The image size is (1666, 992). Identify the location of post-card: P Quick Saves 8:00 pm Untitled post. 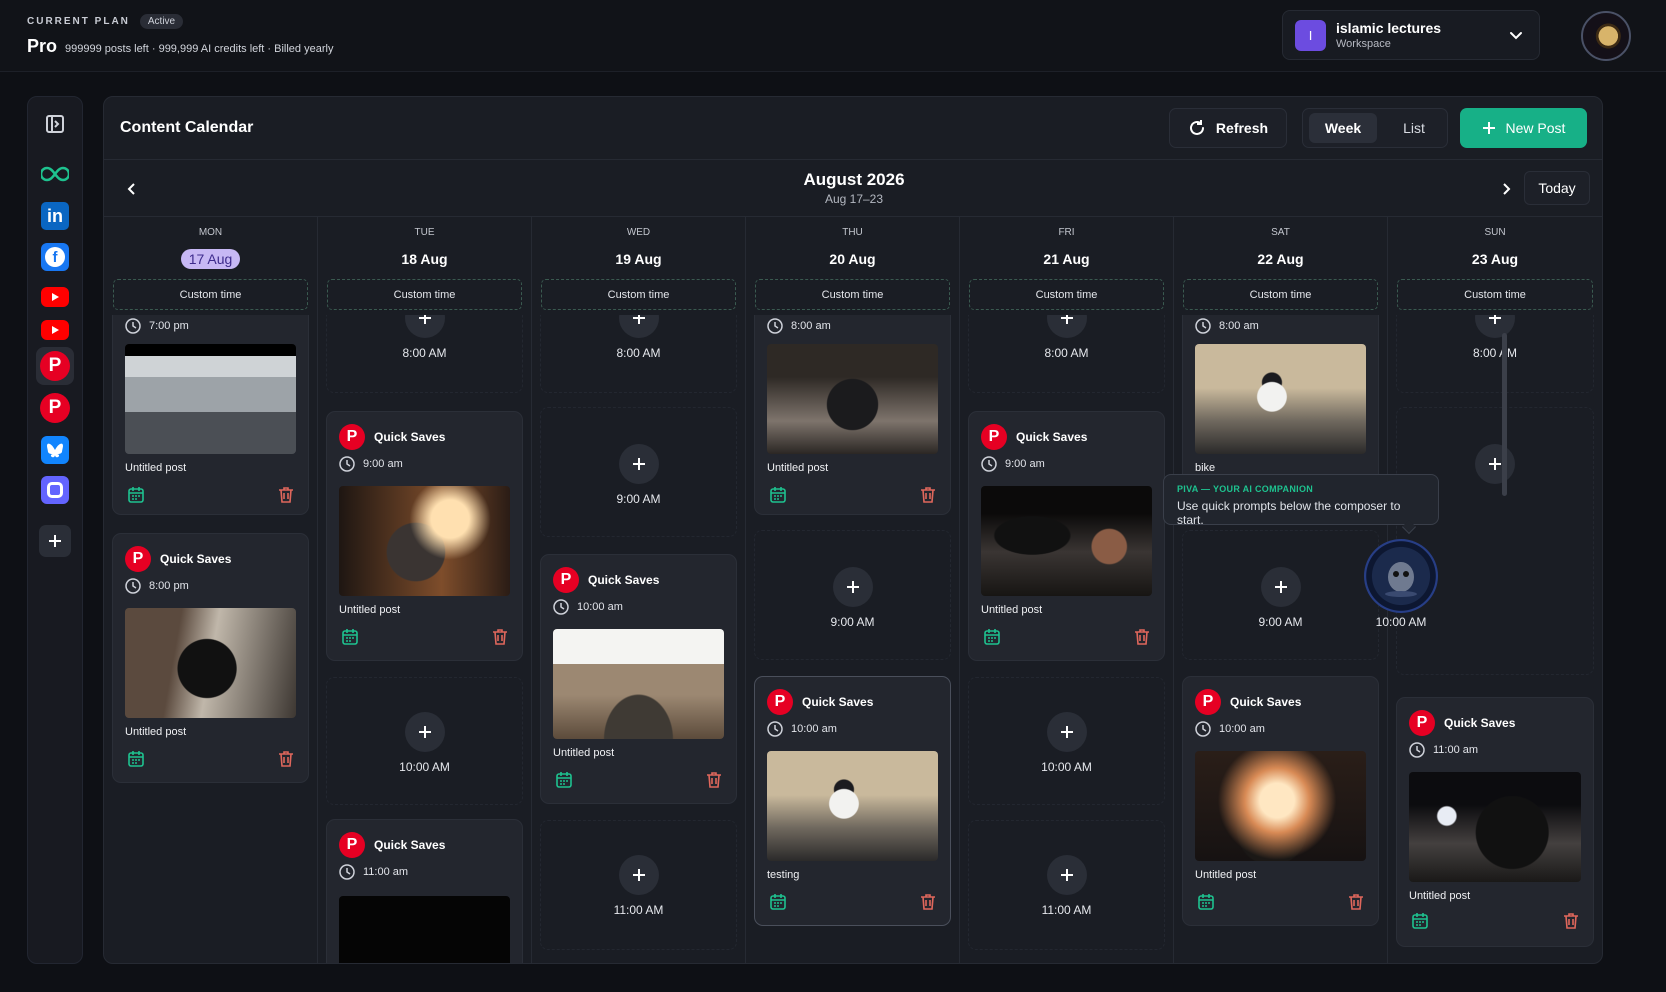
(210, 658).